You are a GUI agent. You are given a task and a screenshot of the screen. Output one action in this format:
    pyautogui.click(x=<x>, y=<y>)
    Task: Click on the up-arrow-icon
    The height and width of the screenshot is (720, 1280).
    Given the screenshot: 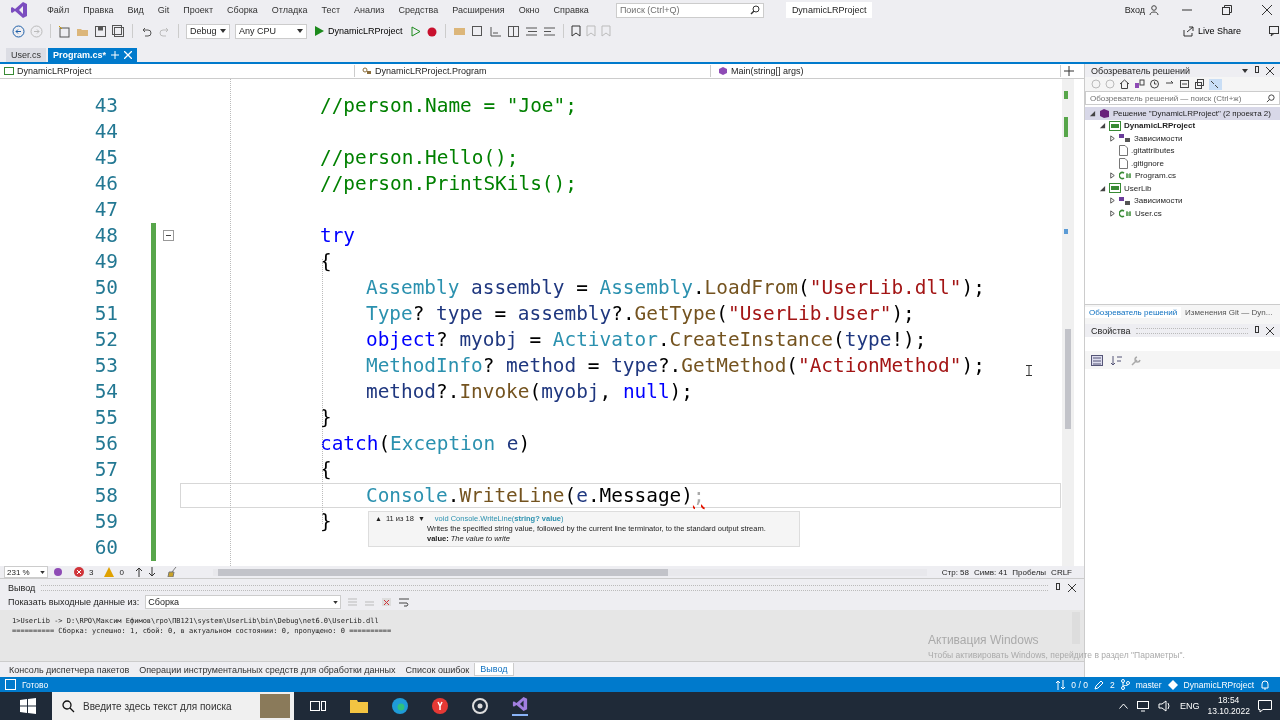 What is the action you would take?
    pyautogui.click(x=138, y=572)
    